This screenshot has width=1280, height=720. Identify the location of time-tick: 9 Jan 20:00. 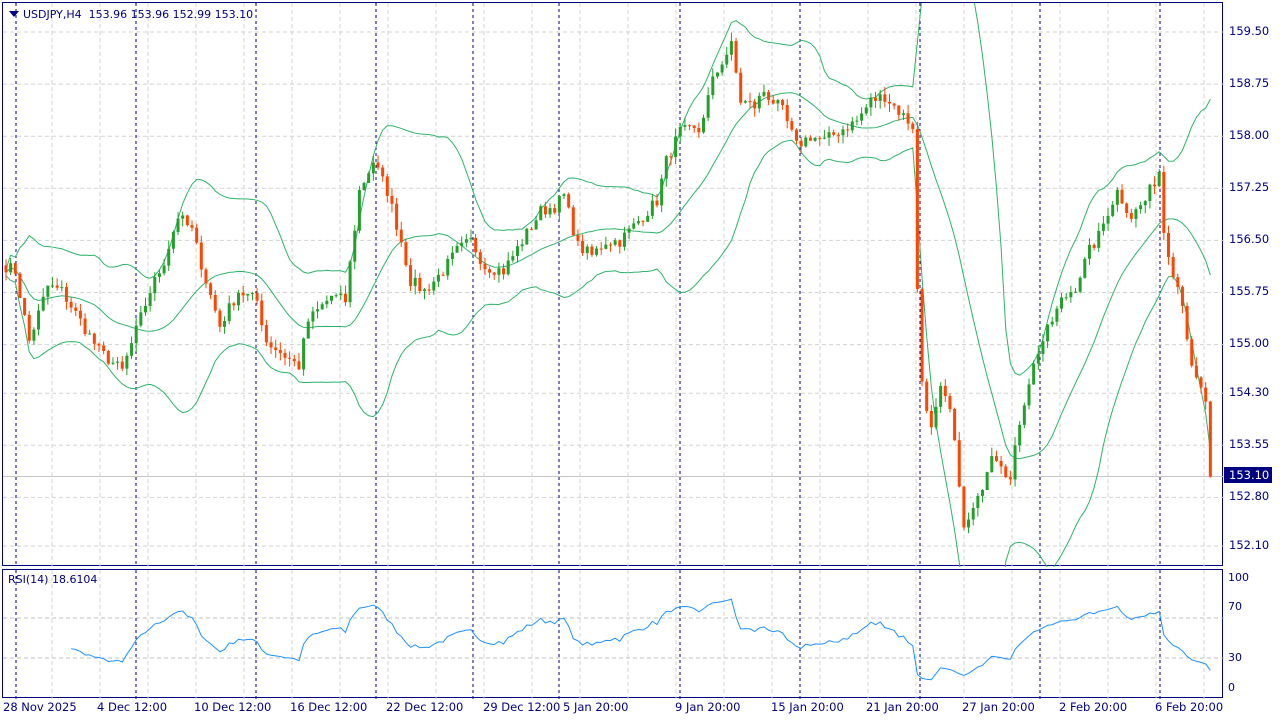
(708, 707).